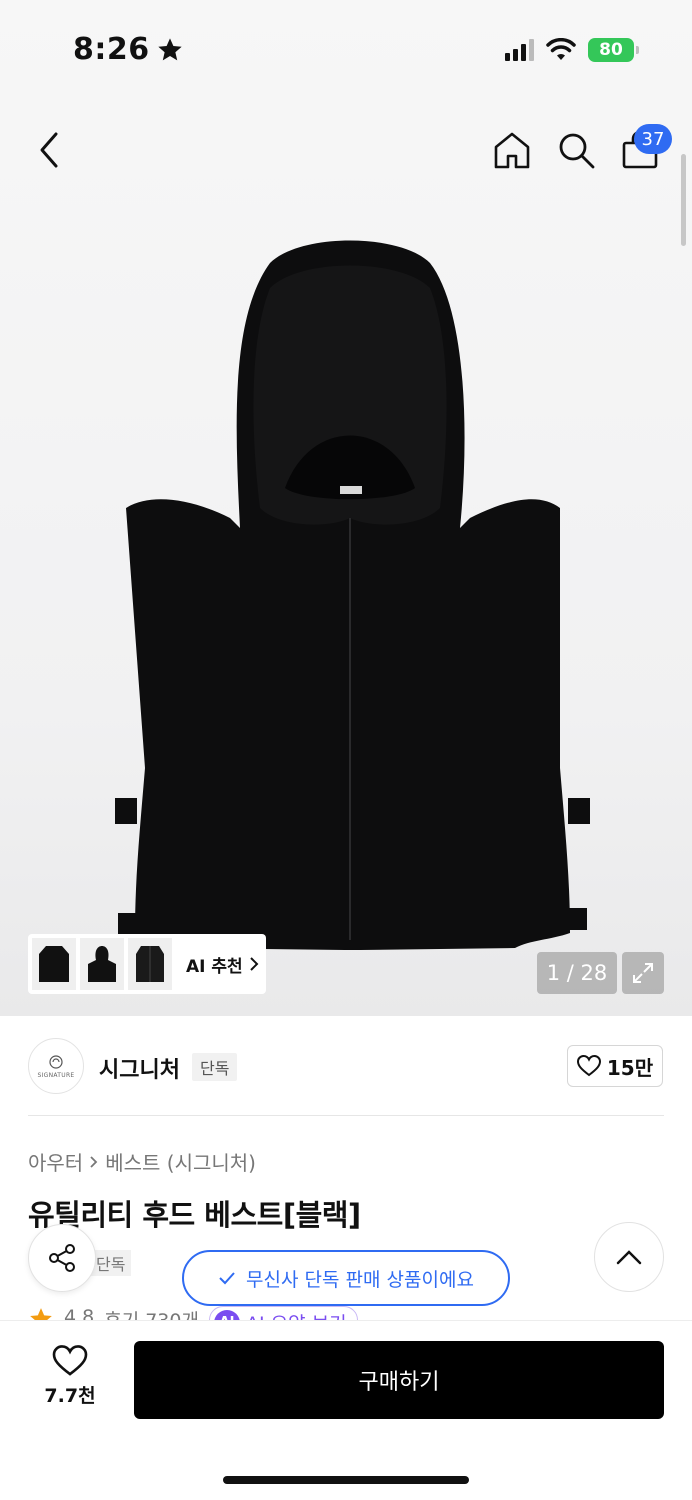 The height and width of the screenshot is (1500, 692). Describe the element at coordinates (111, 1263) in the screenshot. I see `product-exclusive-tag: 단독` at that location.